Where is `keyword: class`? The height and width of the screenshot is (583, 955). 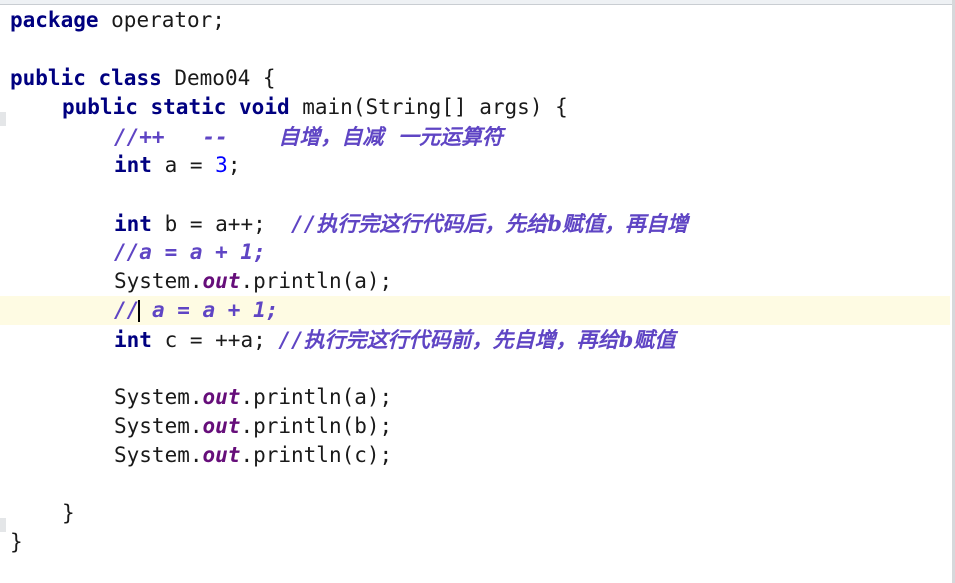
keyword: class is located at coordinates (130, 78).